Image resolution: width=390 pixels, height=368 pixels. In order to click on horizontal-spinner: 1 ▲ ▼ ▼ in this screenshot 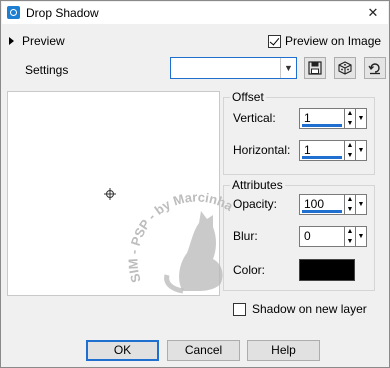, I will do `click(333, 150)`.